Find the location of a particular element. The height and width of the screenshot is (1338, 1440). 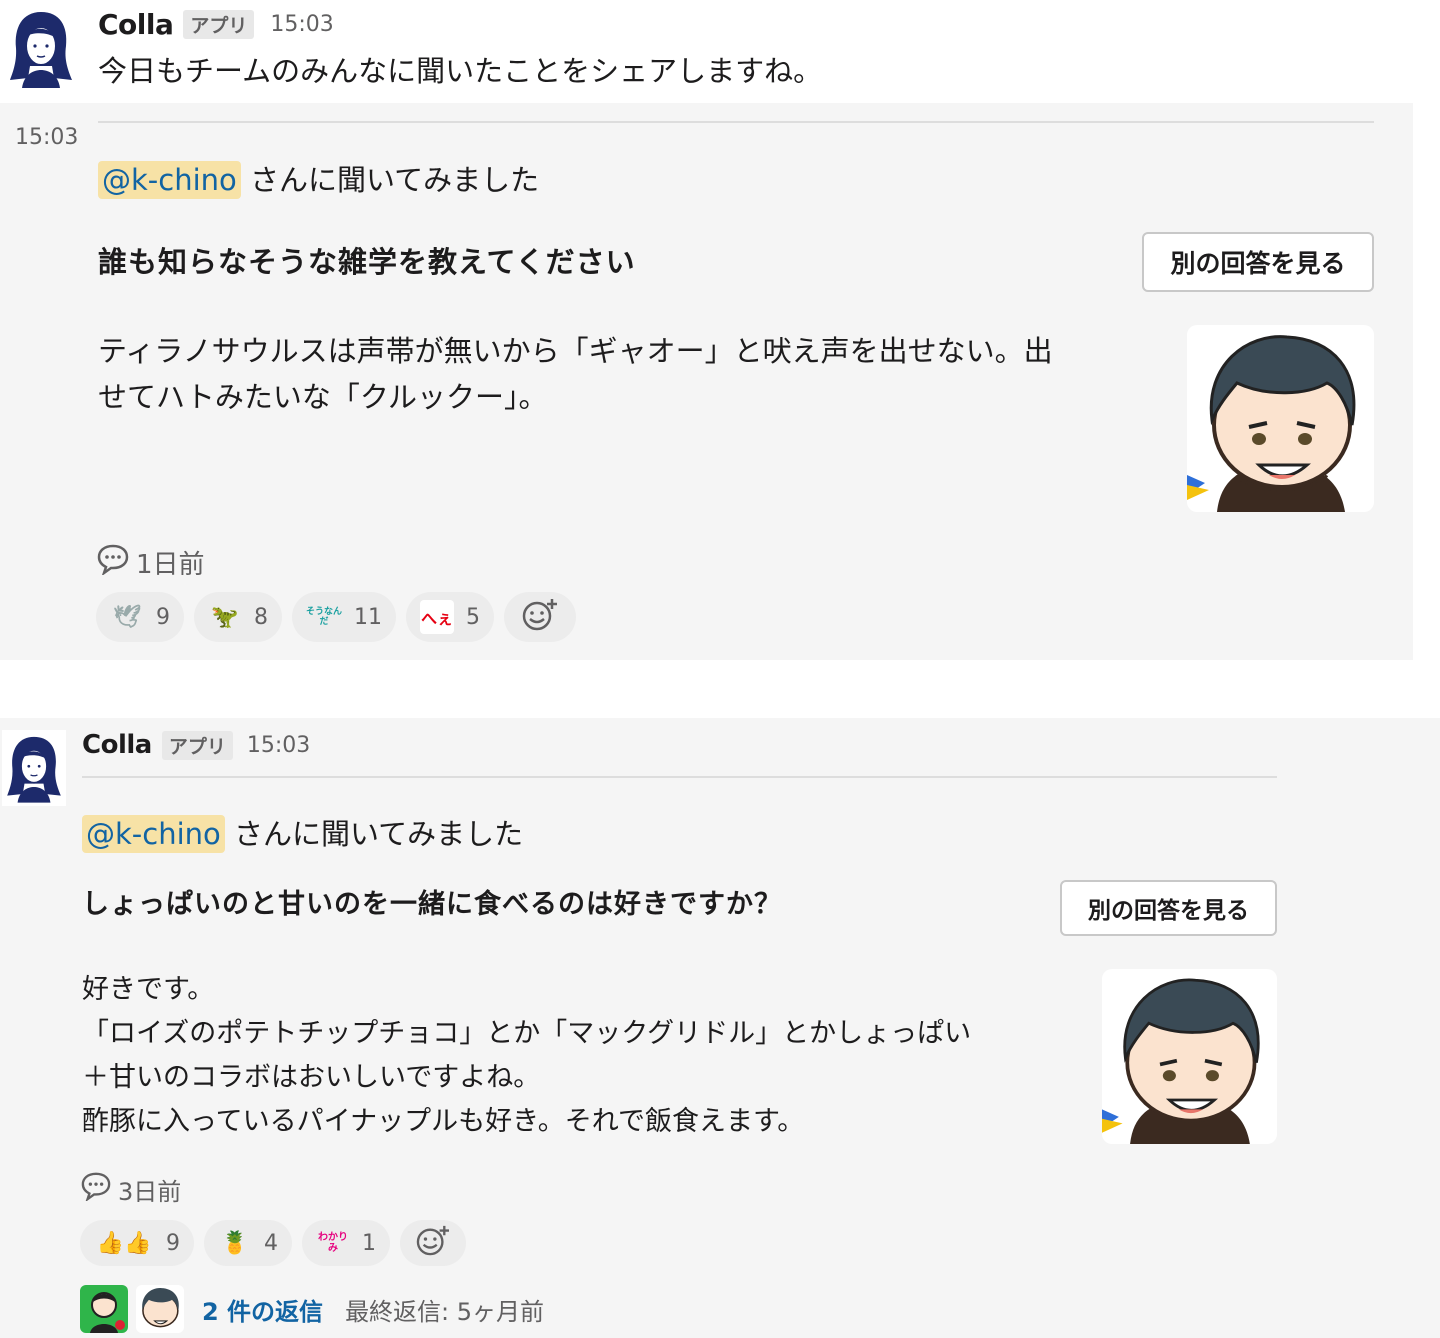

thread-replies: 2 件の返信 最終返信: 5ヶ月前 is located at coordinates (312, 1309).